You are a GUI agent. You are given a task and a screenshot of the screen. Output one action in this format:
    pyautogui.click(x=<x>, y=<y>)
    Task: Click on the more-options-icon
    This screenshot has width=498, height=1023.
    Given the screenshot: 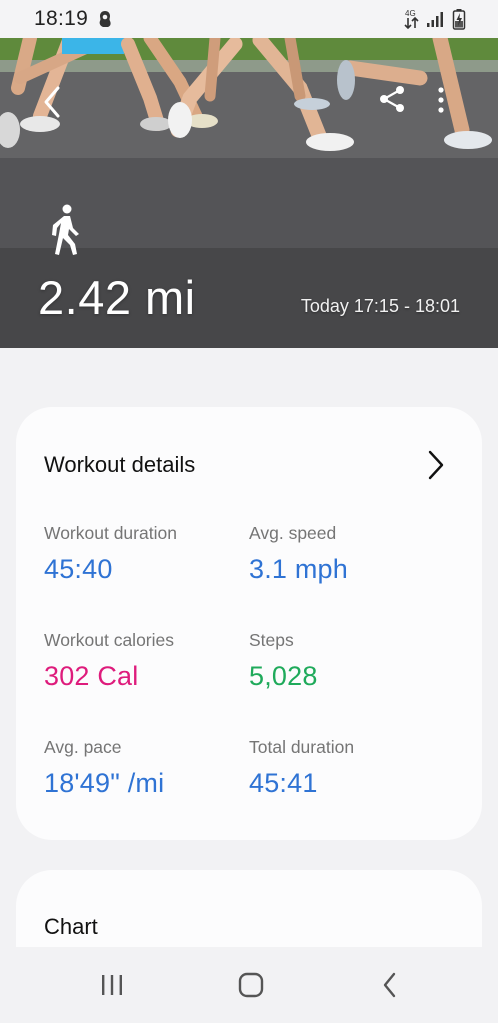 What is the action you would take?
    pyautogui.click(x=441, y=100)
    